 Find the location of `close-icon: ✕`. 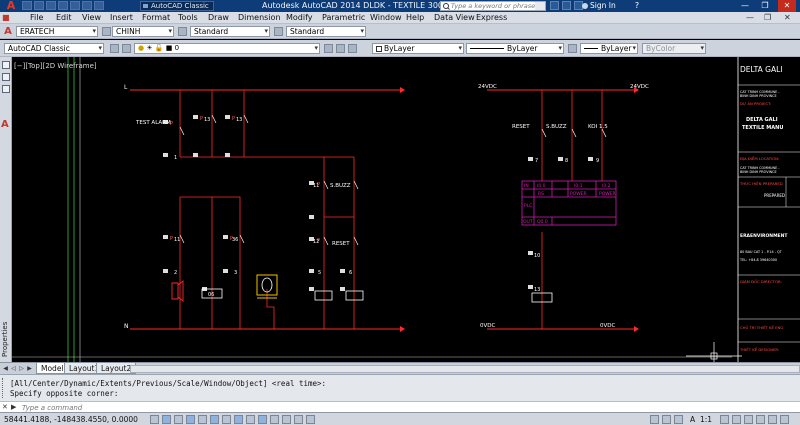

close-icon: ✕ is located at coordinates (787, 6).